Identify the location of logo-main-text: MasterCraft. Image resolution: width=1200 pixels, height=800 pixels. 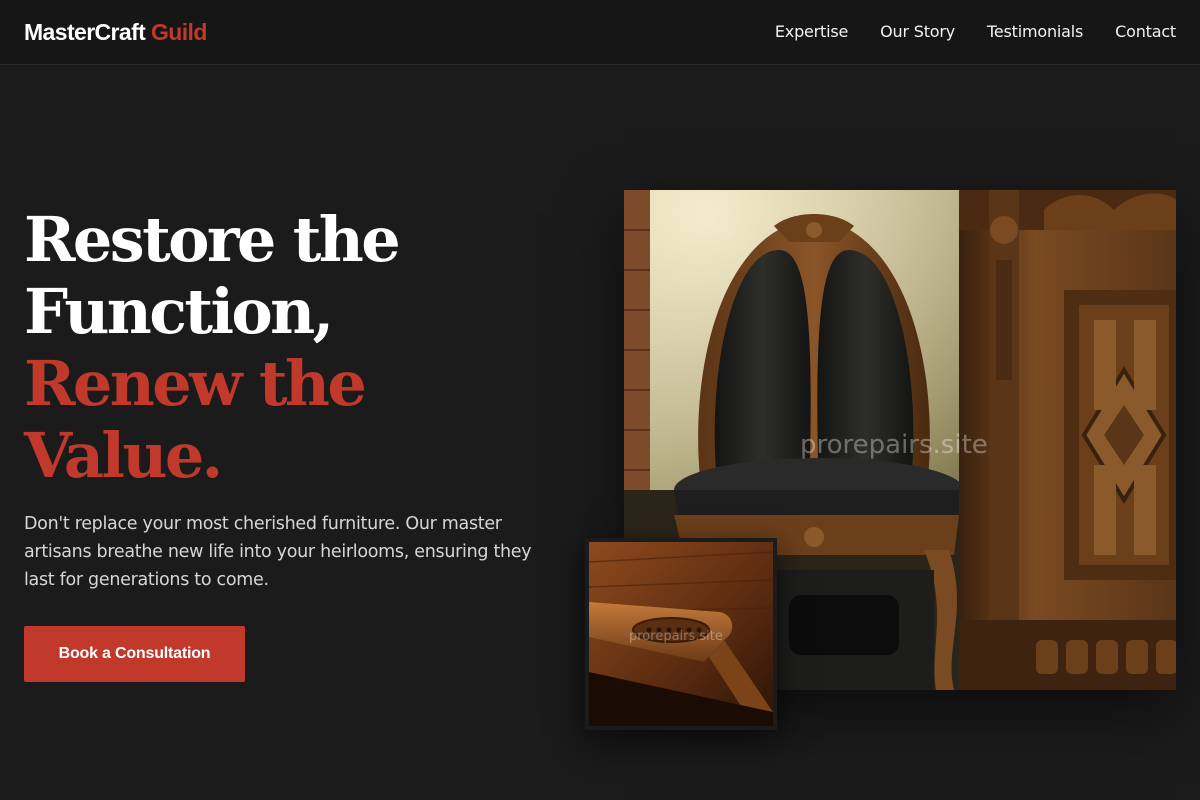
(85, 32).